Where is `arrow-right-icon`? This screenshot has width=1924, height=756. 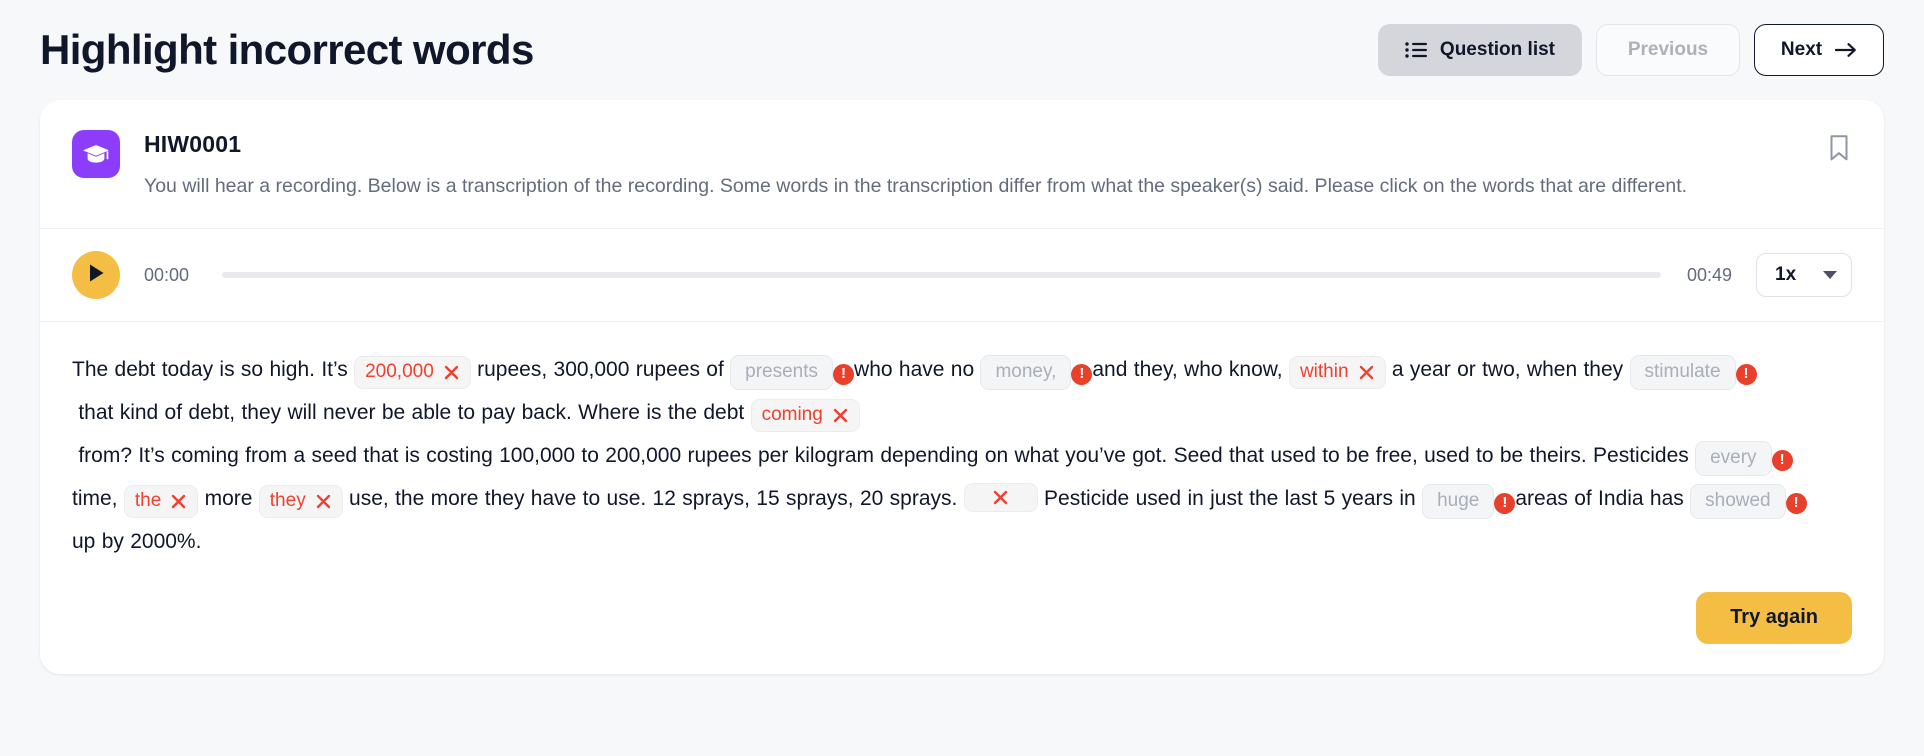 arrow-right-icon is located at coordinates (1845, 50).